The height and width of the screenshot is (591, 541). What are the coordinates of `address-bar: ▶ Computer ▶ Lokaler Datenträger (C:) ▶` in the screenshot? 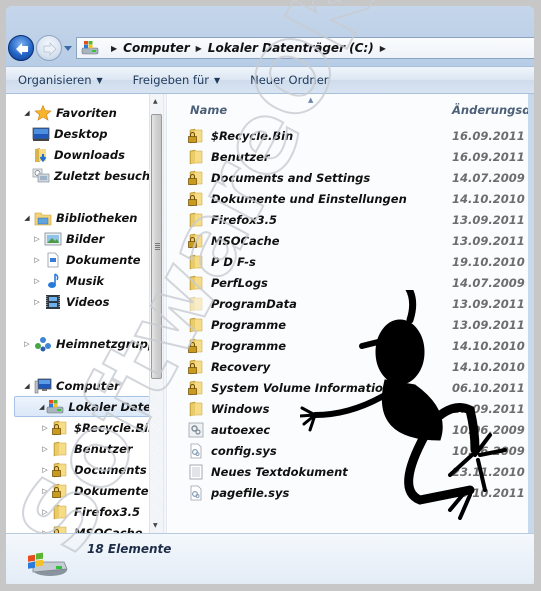 It's located at (305, 48).